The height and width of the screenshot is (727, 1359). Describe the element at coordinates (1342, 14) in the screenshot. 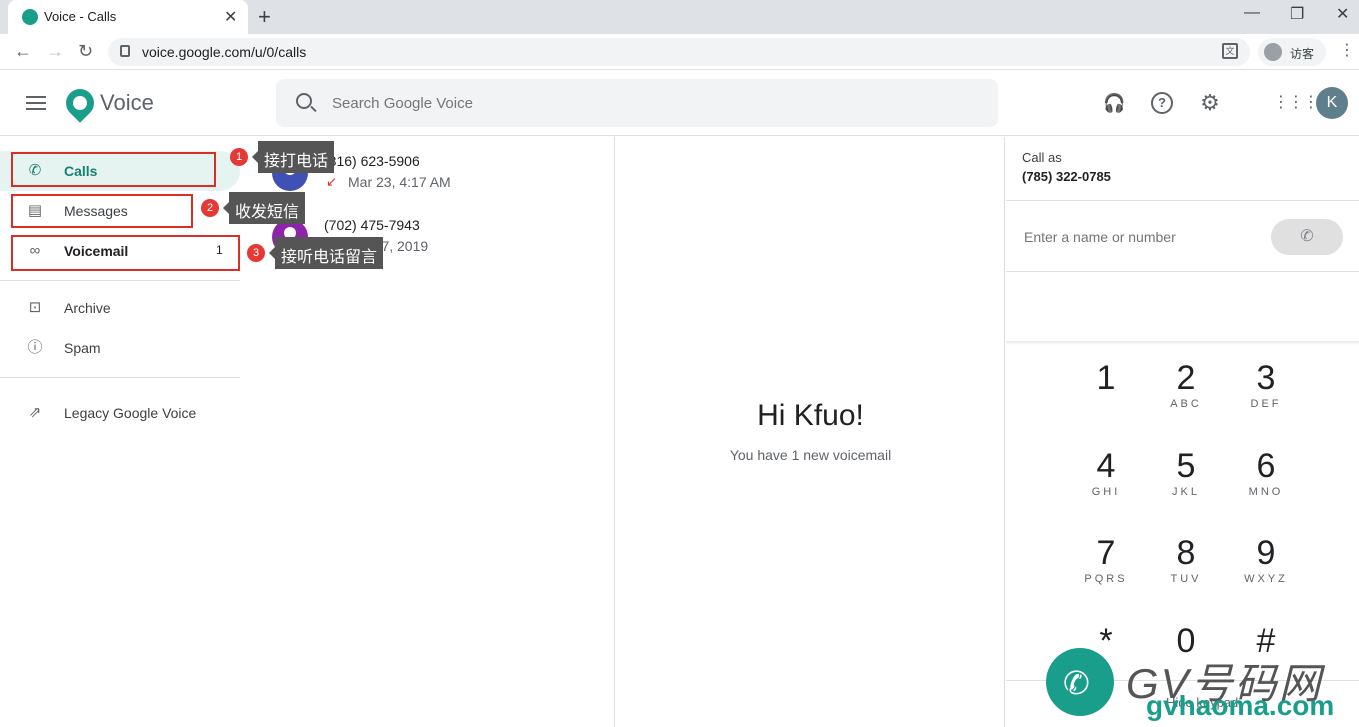

I see `window-close-icon: ✕` at that location.